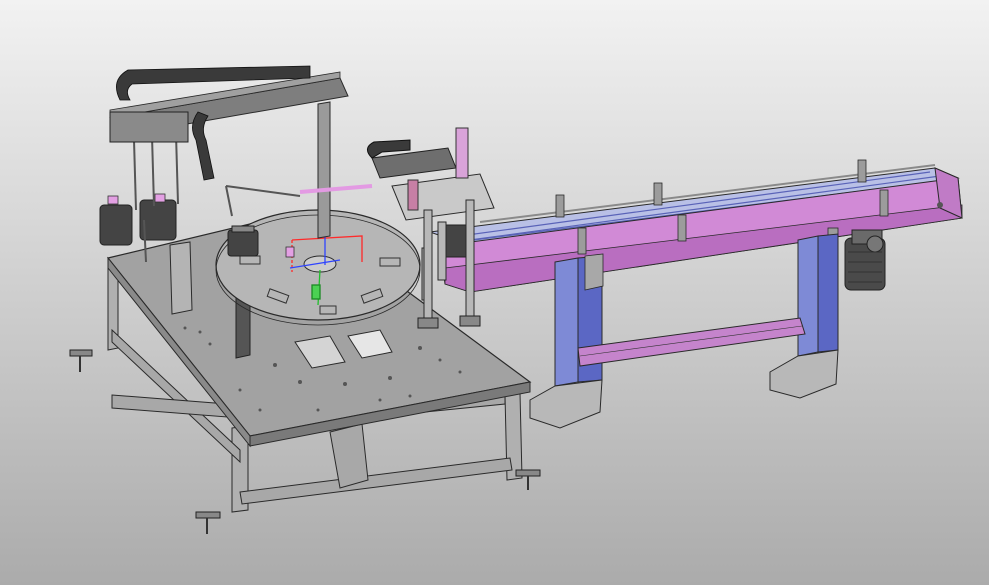  Describe the element at coordinates (804, 316) in the screenshot. I see `conveyor-support-leg-right` at that location.